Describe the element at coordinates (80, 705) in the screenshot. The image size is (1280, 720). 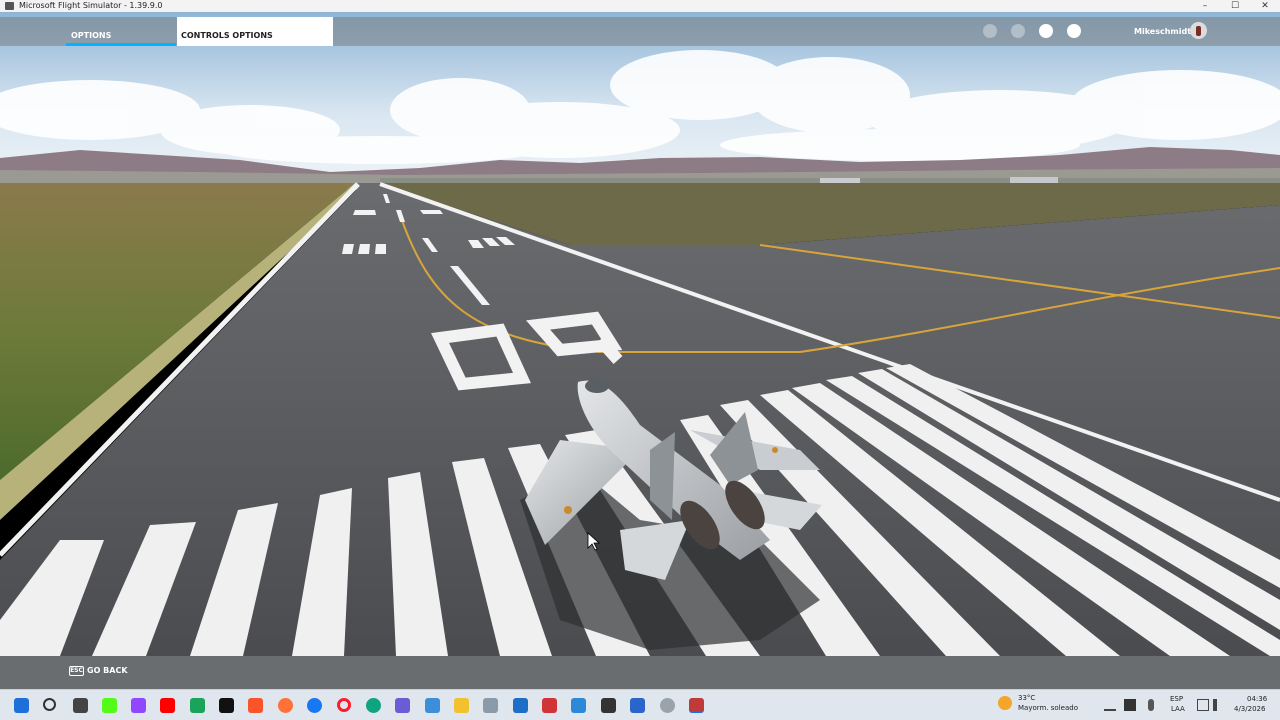
I see `task-view-icon` at that location.